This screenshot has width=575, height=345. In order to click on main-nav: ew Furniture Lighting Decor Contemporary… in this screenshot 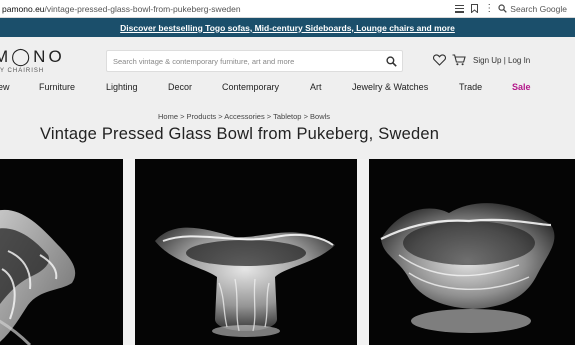, I will do `click(287, 88)`.